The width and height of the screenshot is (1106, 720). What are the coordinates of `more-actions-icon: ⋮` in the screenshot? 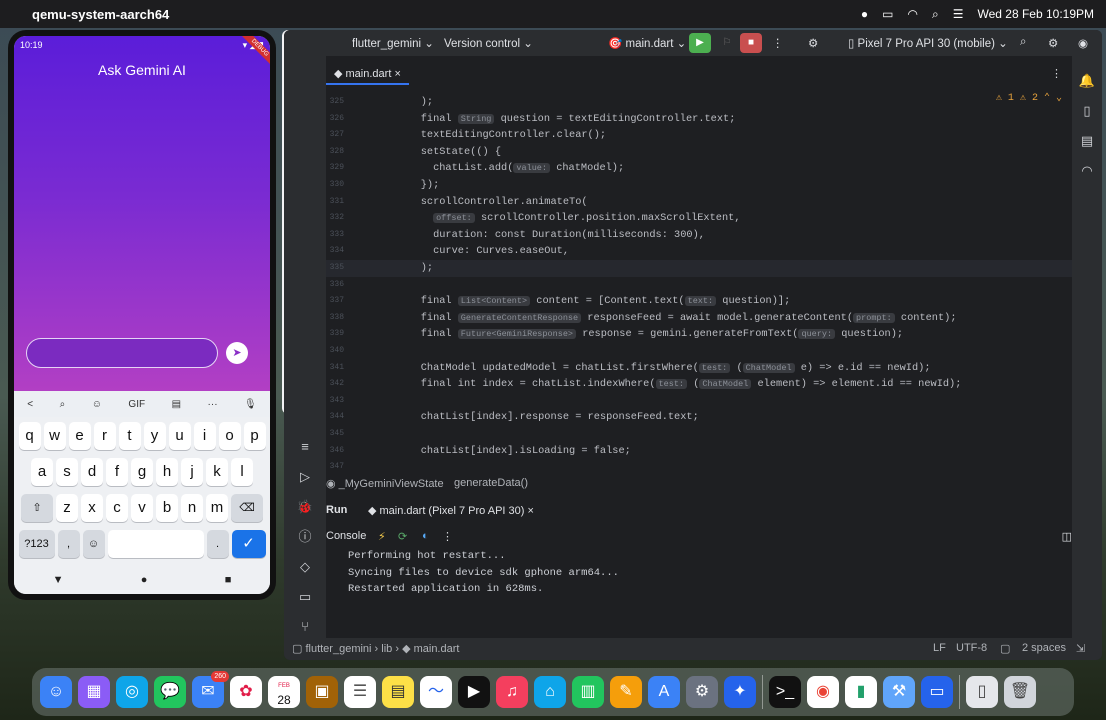 It's located at (778, 43).